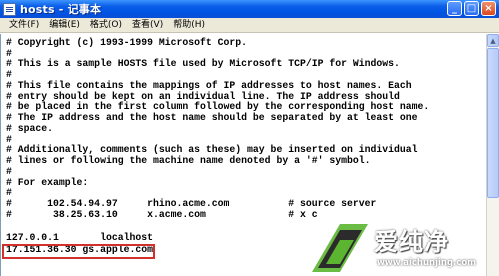 This screenshot has height=276, width=499. I want to click on watermark-url: www.aichunjing.com, so click(427, 263).